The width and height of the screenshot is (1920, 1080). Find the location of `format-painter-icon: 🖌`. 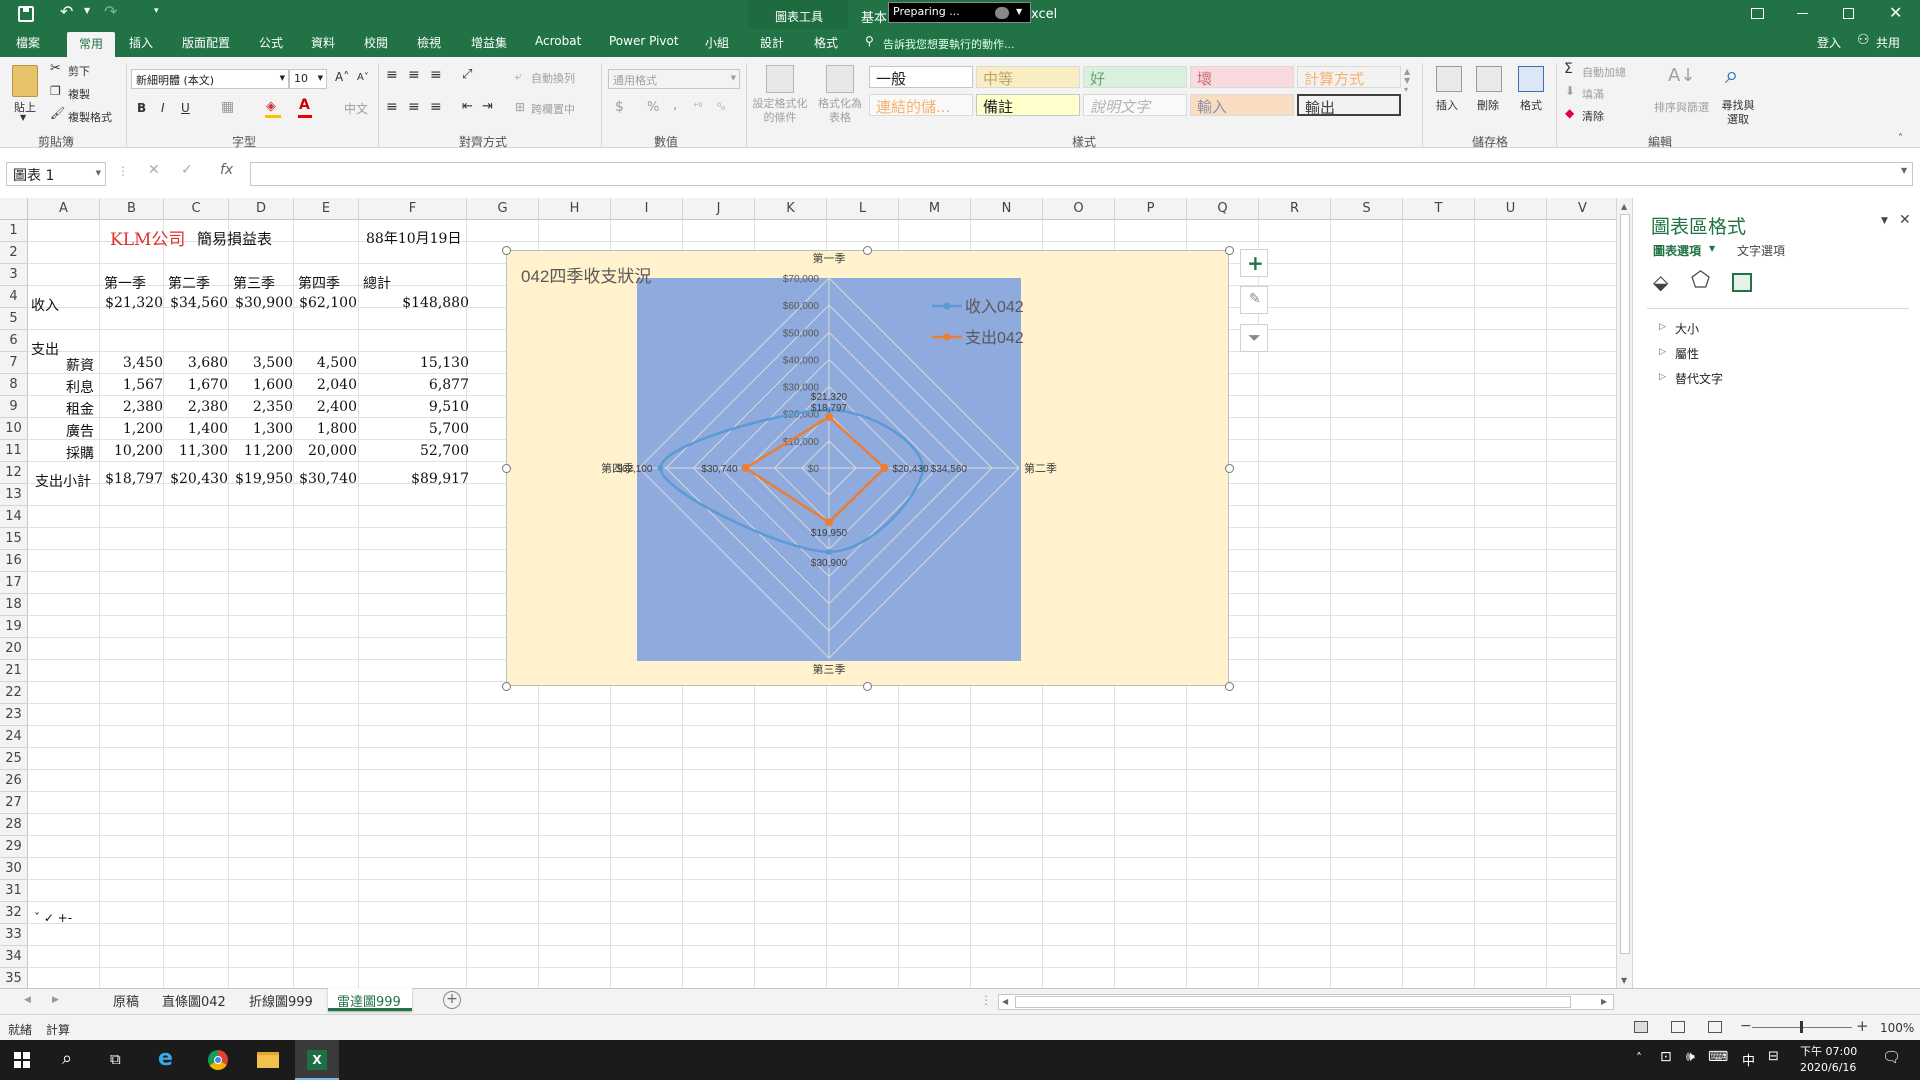

format-painter-icon: 🖌 is located at coordinates (57, 113).